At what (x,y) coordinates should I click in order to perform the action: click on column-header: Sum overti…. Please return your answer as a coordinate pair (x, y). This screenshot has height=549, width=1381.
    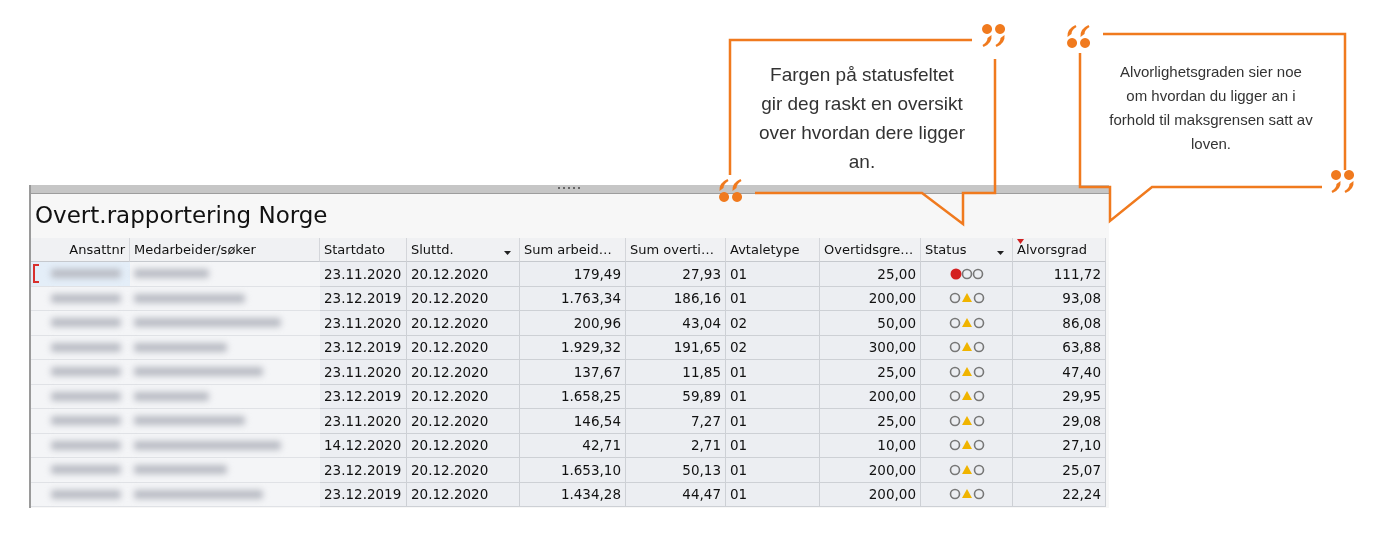
    Looking at the image, I should click on (676, 250).